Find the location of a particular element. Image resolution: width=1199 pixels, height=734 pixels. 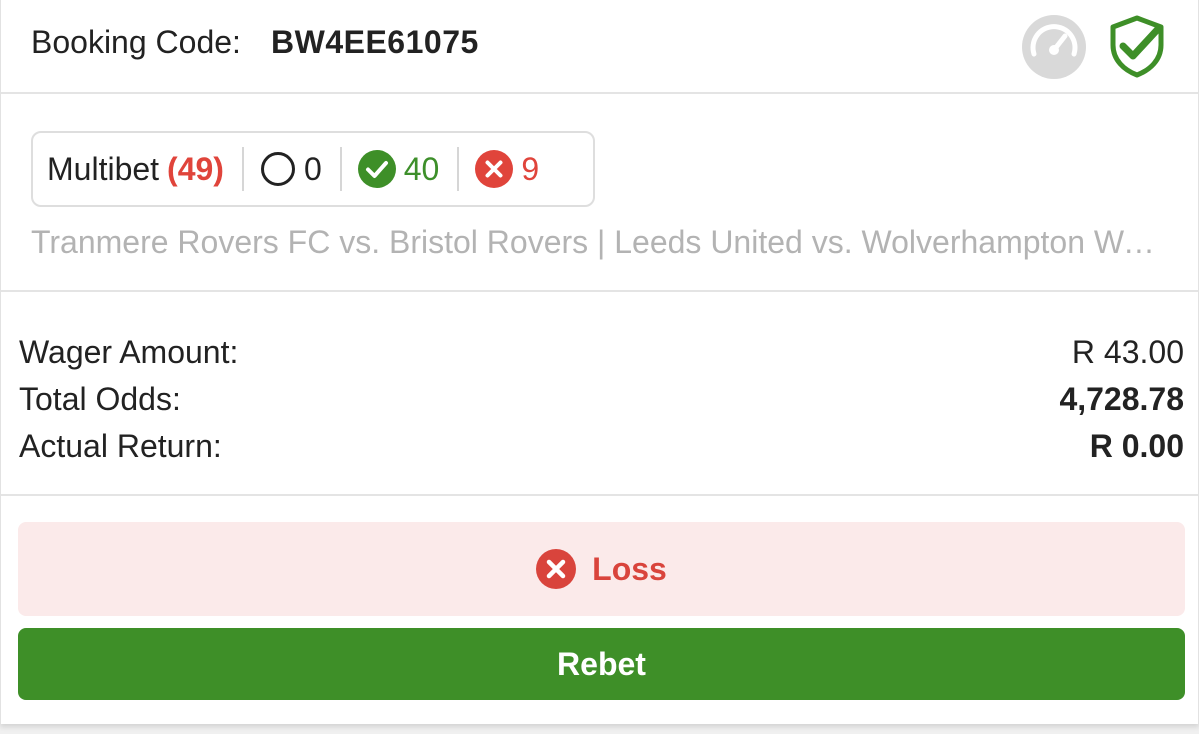

rebet-label: Rebet is located at coordinates (601, 663).